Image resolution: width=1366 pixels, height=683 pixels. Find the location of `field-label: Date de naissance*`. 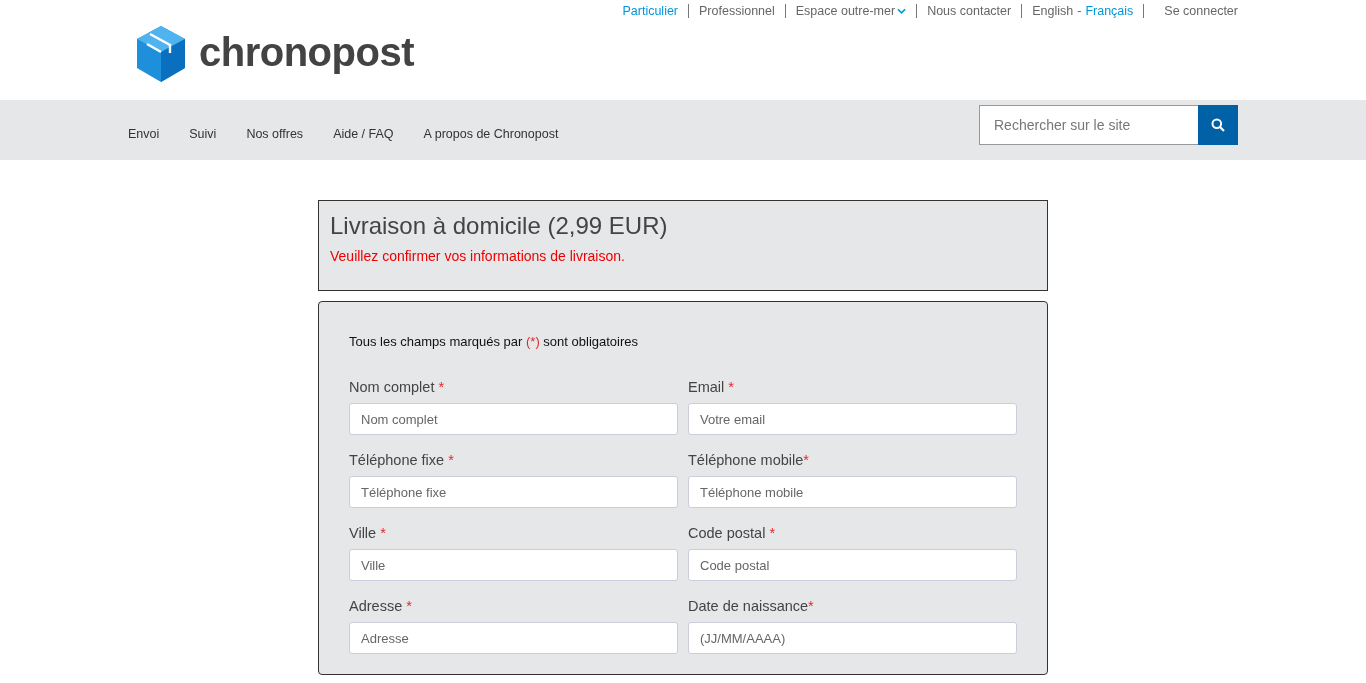

field-label: Date de naissance* is located at coordinates (751, 606).